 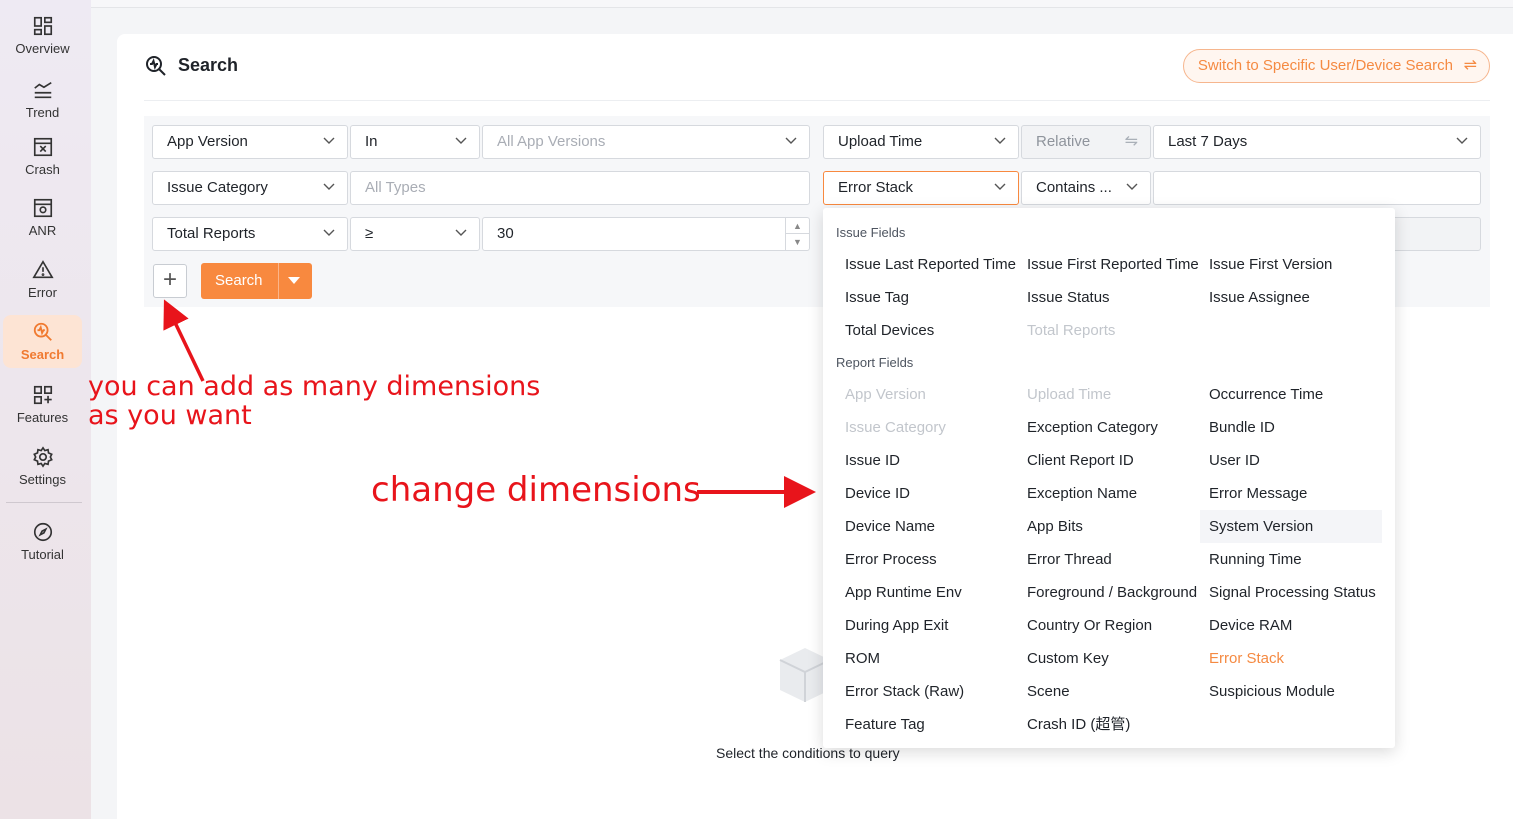 I want to click on search-button: Search, so click(x=256, y=281).